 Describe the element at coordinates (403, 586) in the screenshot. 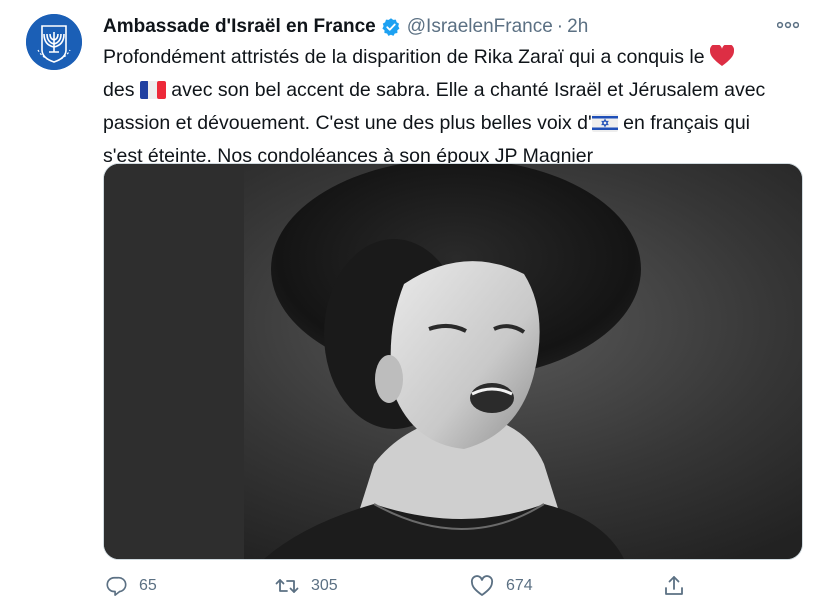

I see `tweet-actions: 65 305 674` at that location.